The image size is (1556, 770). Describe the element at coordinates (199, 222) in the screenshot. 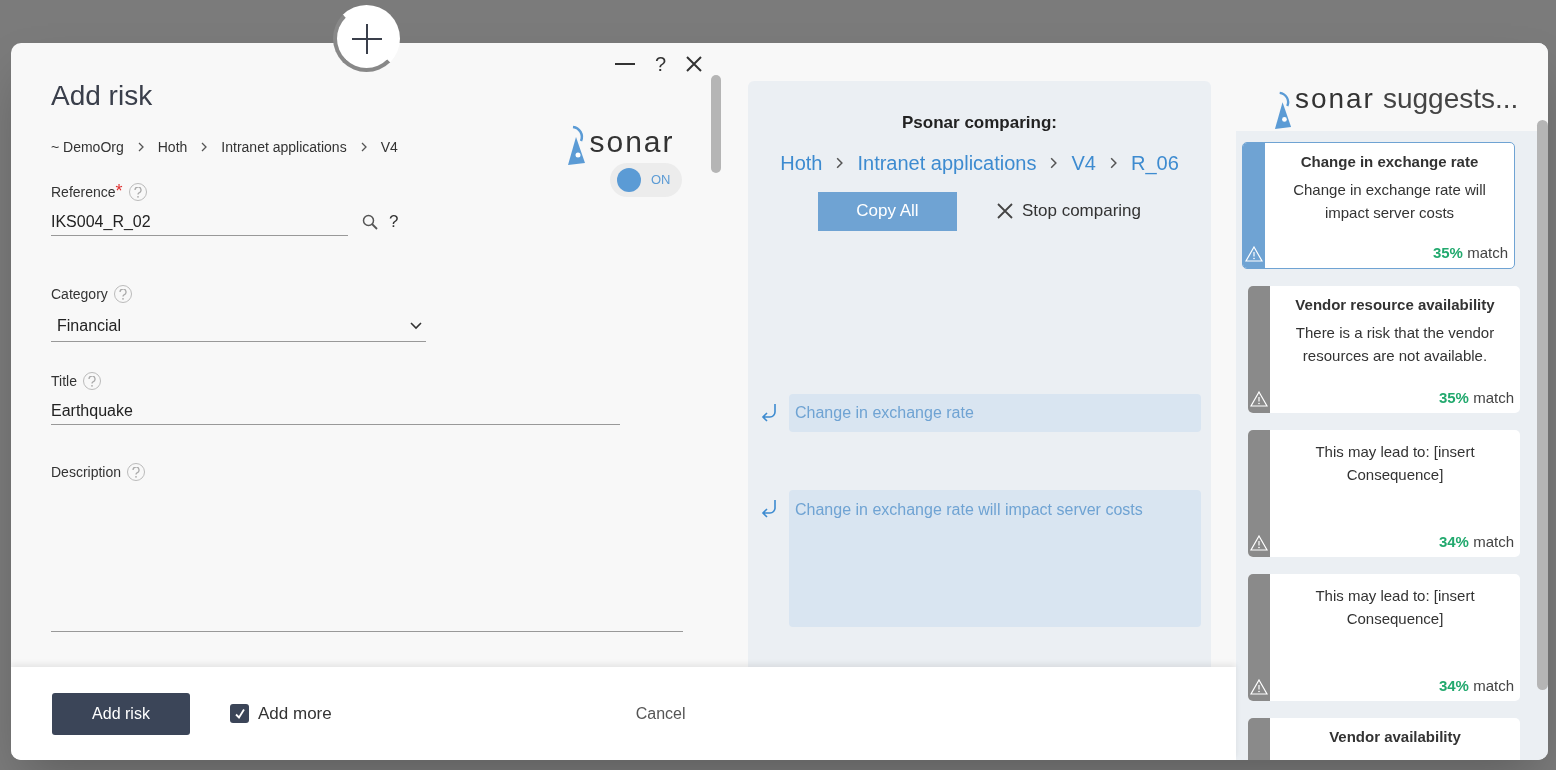

I see `reference-field: IKS004_R_02` at that location.